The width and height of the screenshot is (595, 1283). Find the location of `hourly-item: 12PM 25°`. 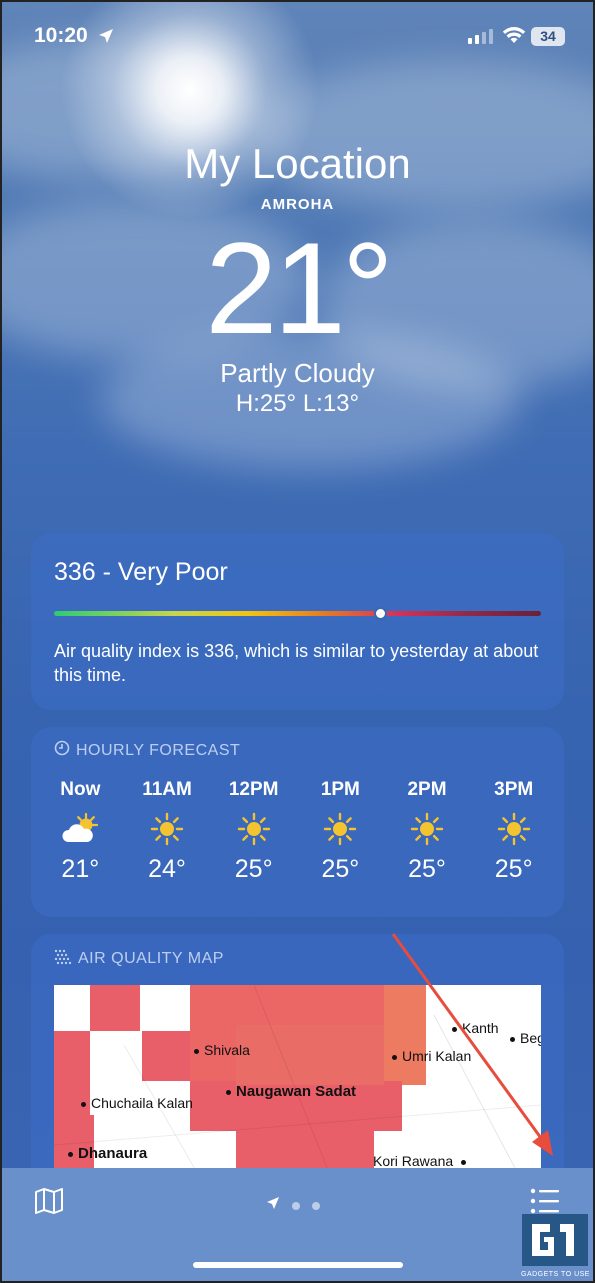

hourly-item: 12PM 25° is located at coordinates (253, 831).